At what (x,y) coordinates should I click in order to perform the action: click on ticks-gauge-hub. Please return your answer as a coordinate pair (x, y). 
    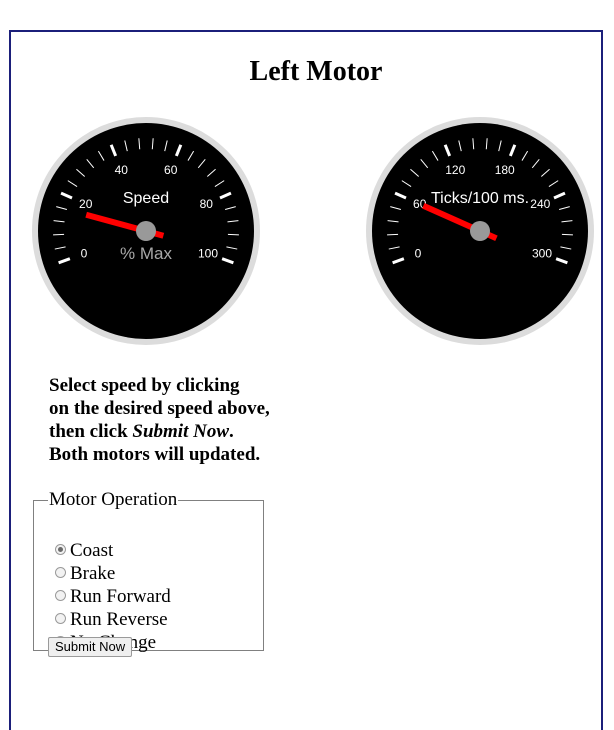
    Looking at the image, I should click on (480, 231).